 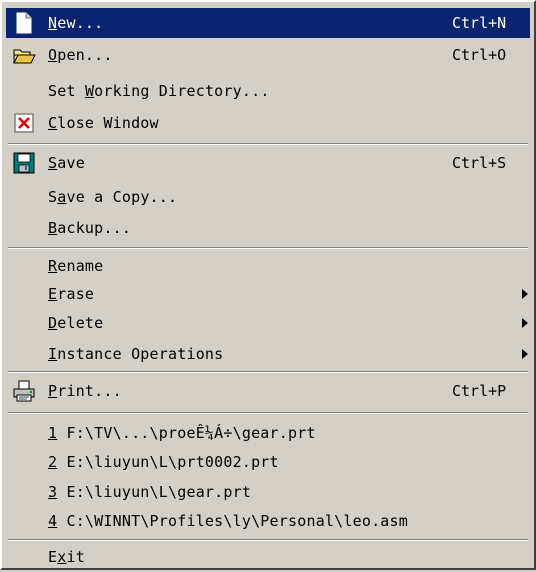 What do you see at coordinates (268, 123) in the screenshot?
I see `menu-item-close-window: Close Window` at bounding box center [268, 123].